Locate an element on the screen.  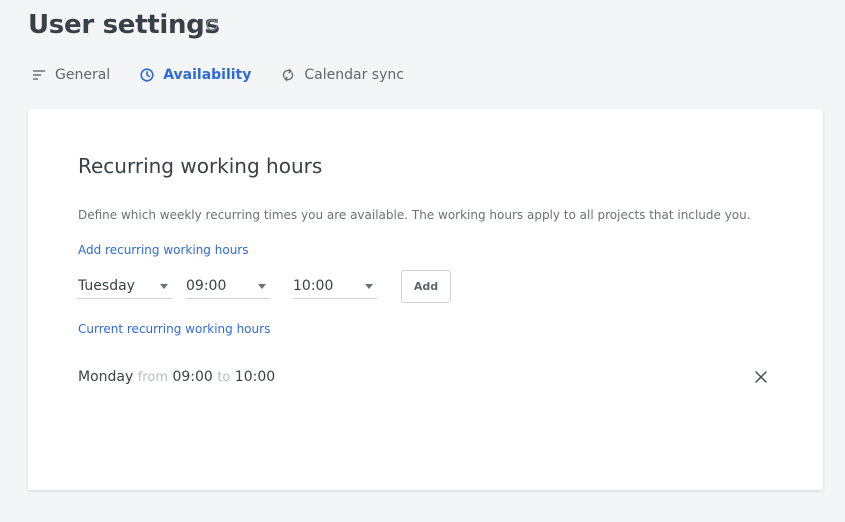
hours-day: Monday is located at coordinates (106, 377).